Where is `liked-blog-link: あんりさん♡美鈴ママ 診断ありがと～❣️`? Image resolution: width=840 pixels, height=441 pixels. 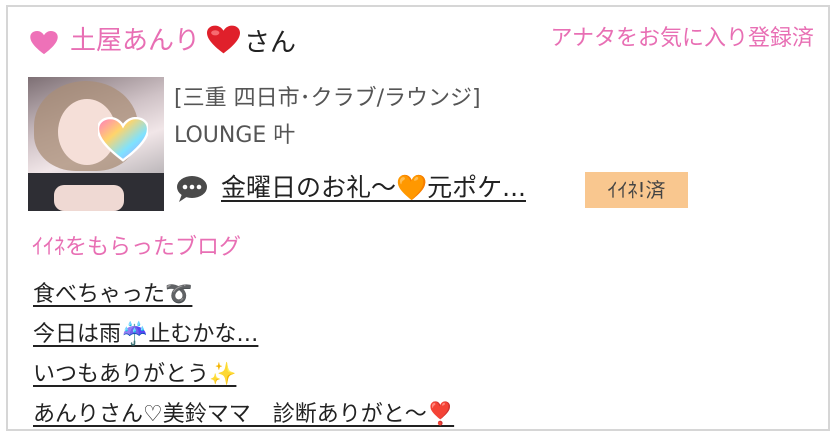 liked-blog-link: あんりさん♡美鈴ママ 診断ありがと～❣️ is located at coordinates (243, 414).